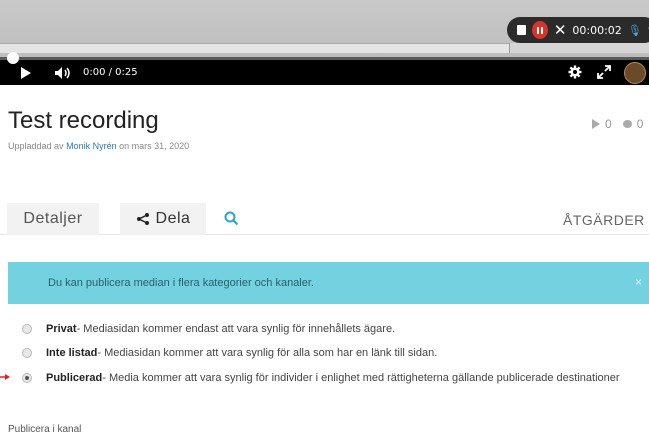  I want to click on tab-share-label: Dela, so click(173, 218).